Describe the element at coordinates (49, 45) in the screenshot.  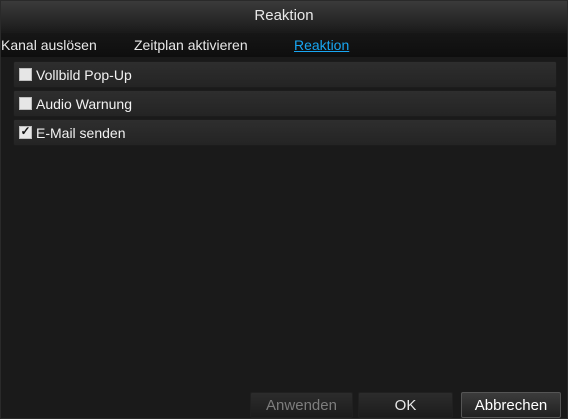
I see `tab-kanal-ausloesen: Kanal auslösen` at that location.